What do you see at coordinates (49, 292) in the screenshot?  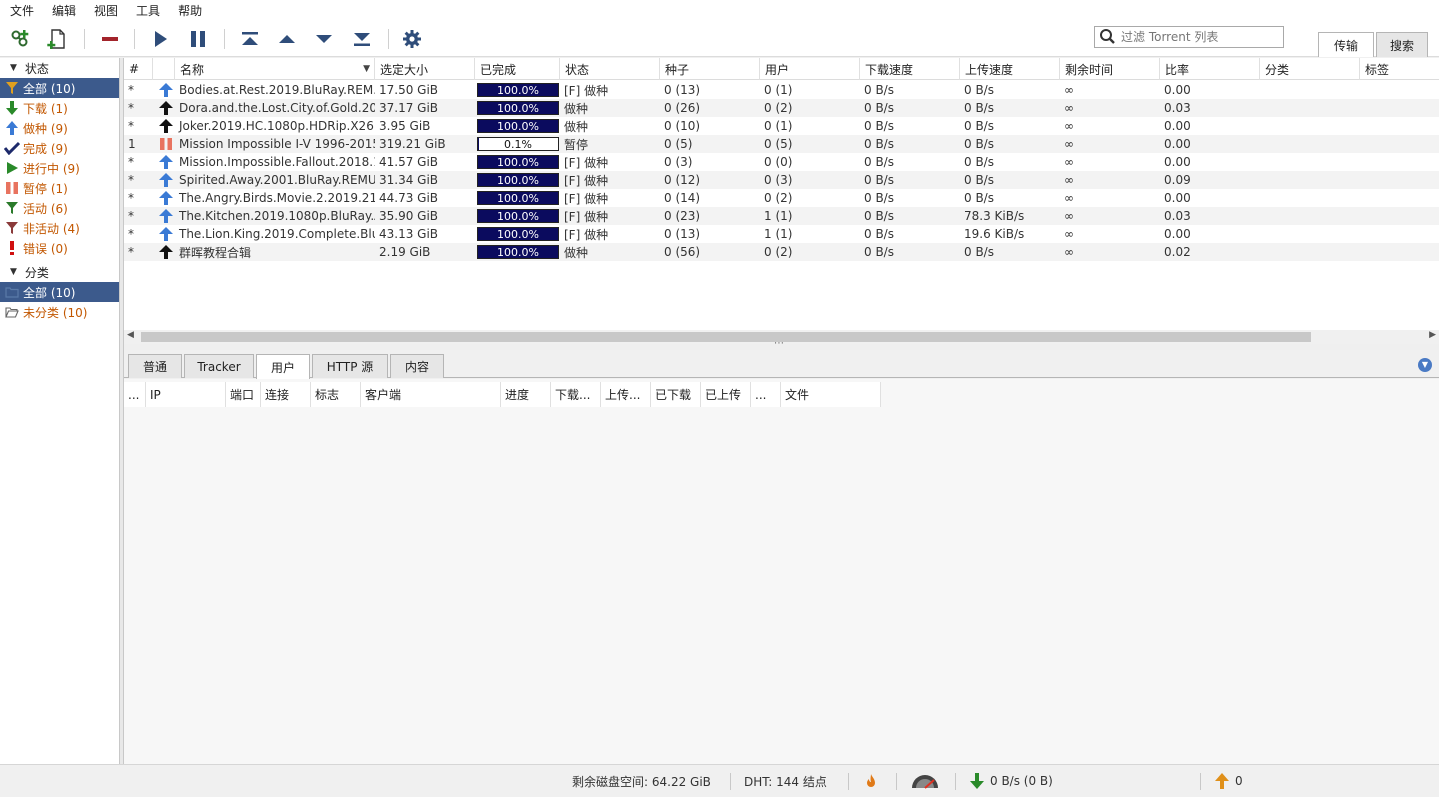 I see `sidebar-item-label: 全部 (10)` at bounding box center [49, 292].